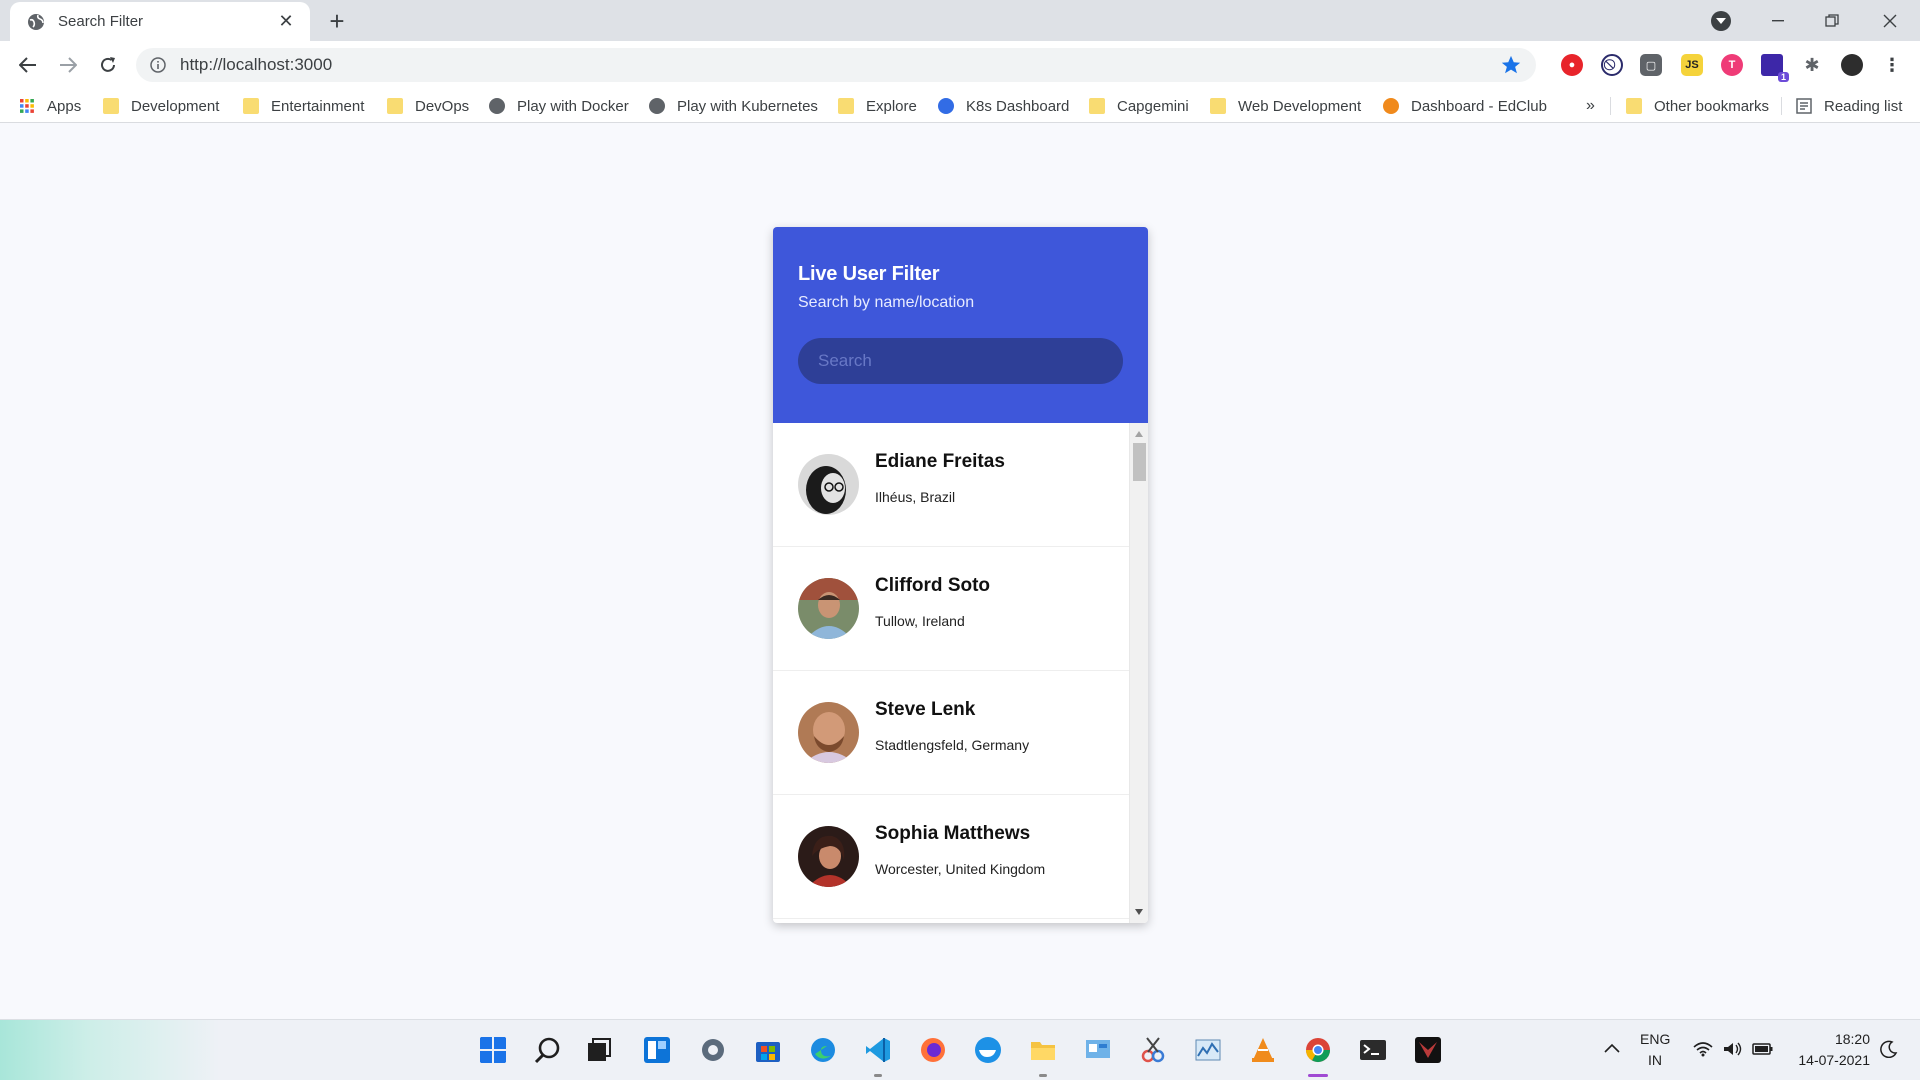 Image resolution: width=1920 pixels, height=1080 pixels. Describe the element at coordinates (1285, 106) in the screenshot. I see `bookmark-web-development: Web Development` at that location.